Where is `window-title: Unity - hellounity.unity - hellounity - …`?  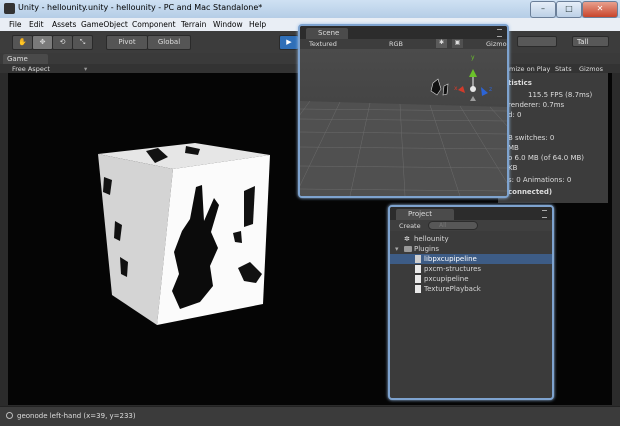 window-title: Unity - hellounity.unity - hellounity - … is located at coordinates (140, 7).